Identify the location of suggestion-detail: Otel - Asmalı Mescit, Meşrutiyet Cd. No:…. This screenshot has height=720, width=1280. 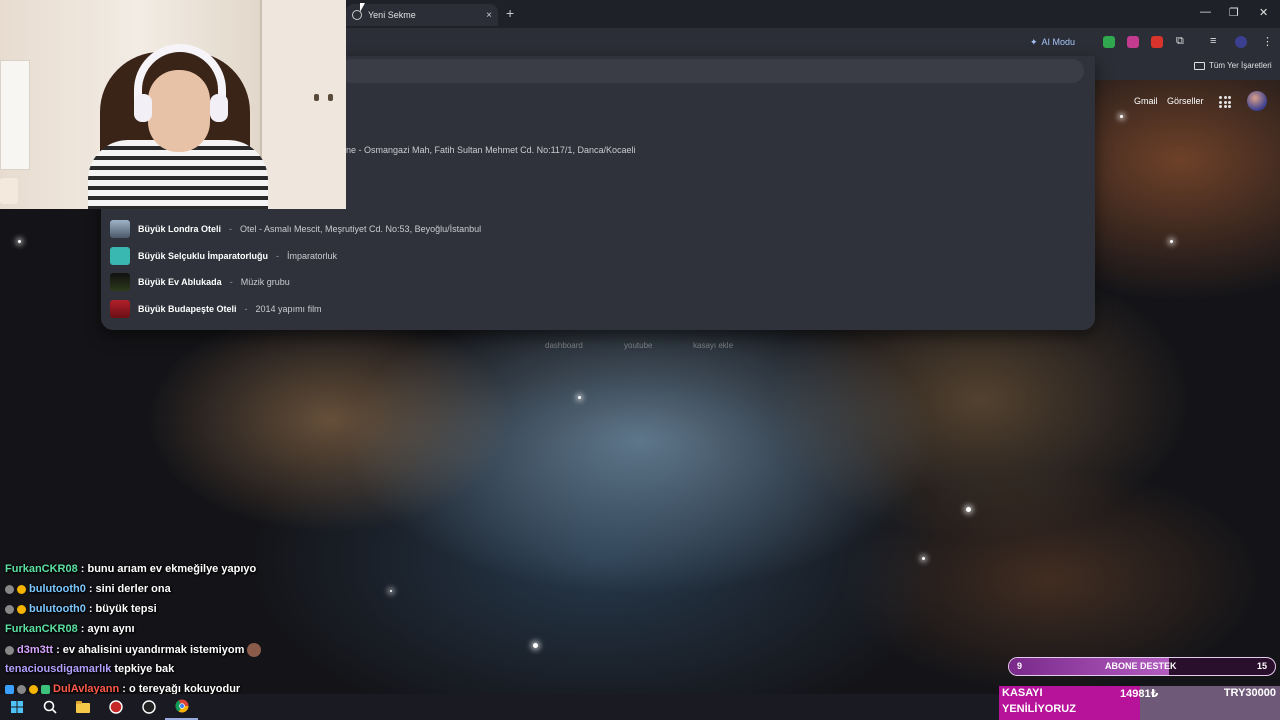
(361, 229).